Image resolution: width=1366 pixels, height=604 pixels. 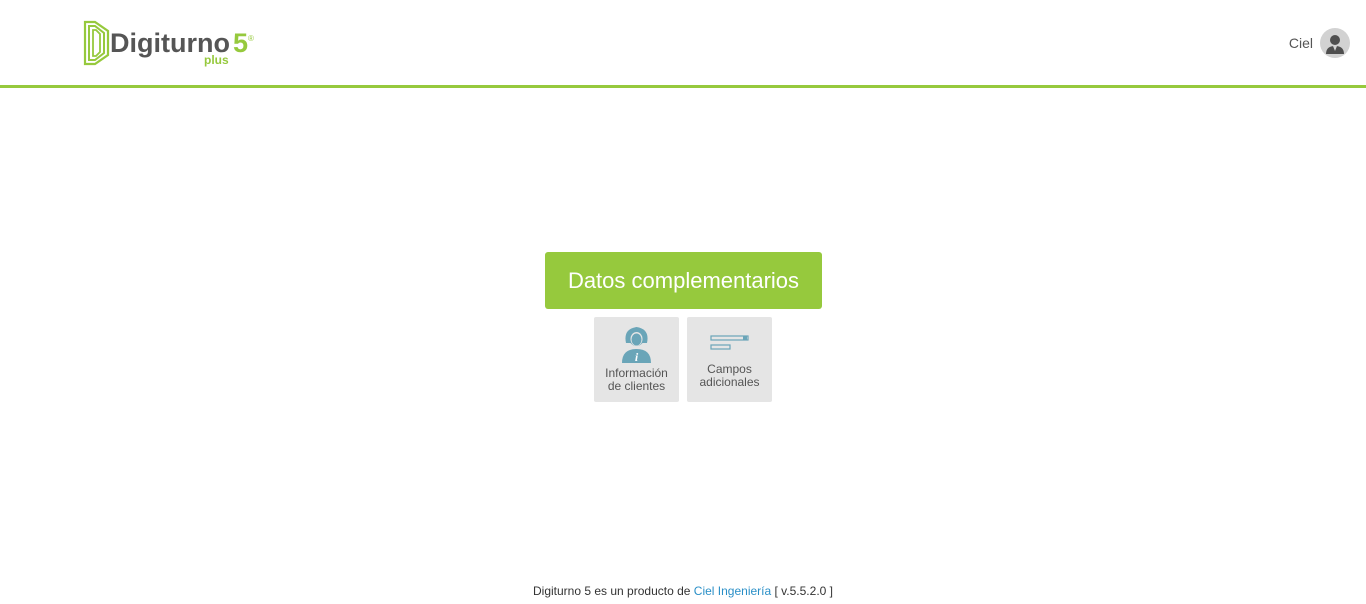 I want to click on user-name: Ciel, so click(x=1300, y=43).